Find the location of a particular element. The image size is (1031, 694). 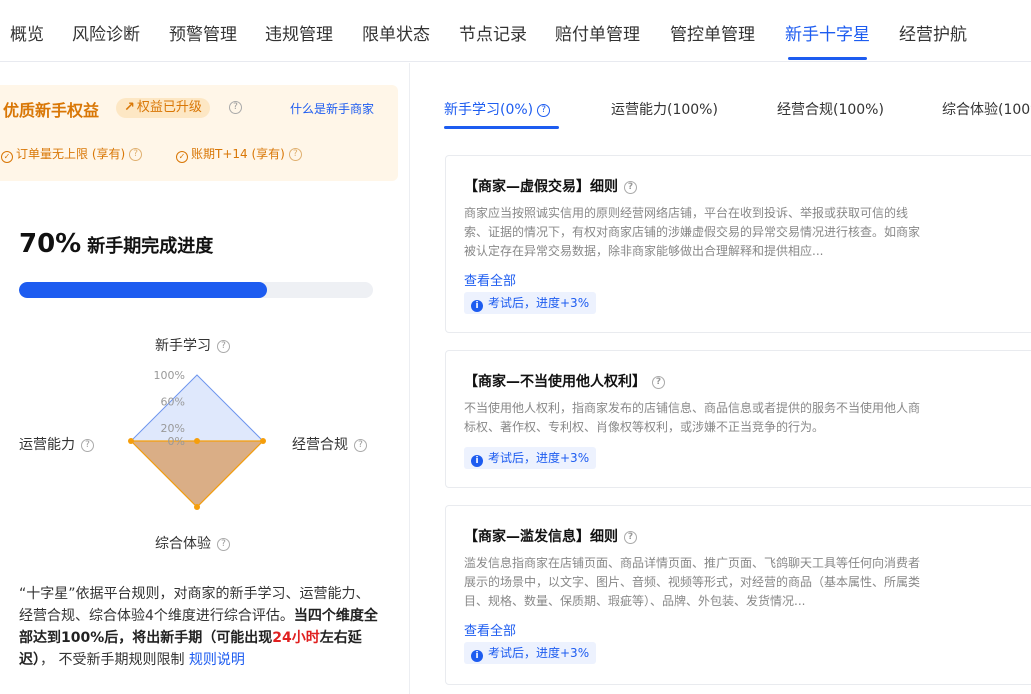

radar-data-area is located at coordinates (197, 474).